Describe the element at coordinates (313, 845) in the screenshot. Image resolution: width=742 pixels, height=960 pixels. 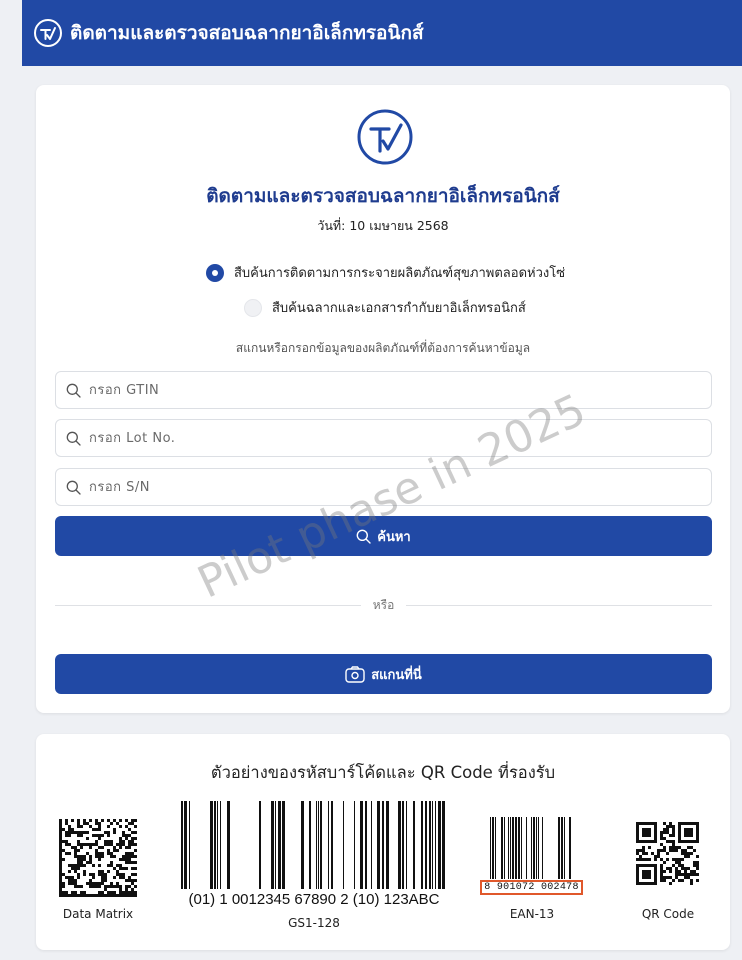
I see `gs1-128-barcode-image` at that location.